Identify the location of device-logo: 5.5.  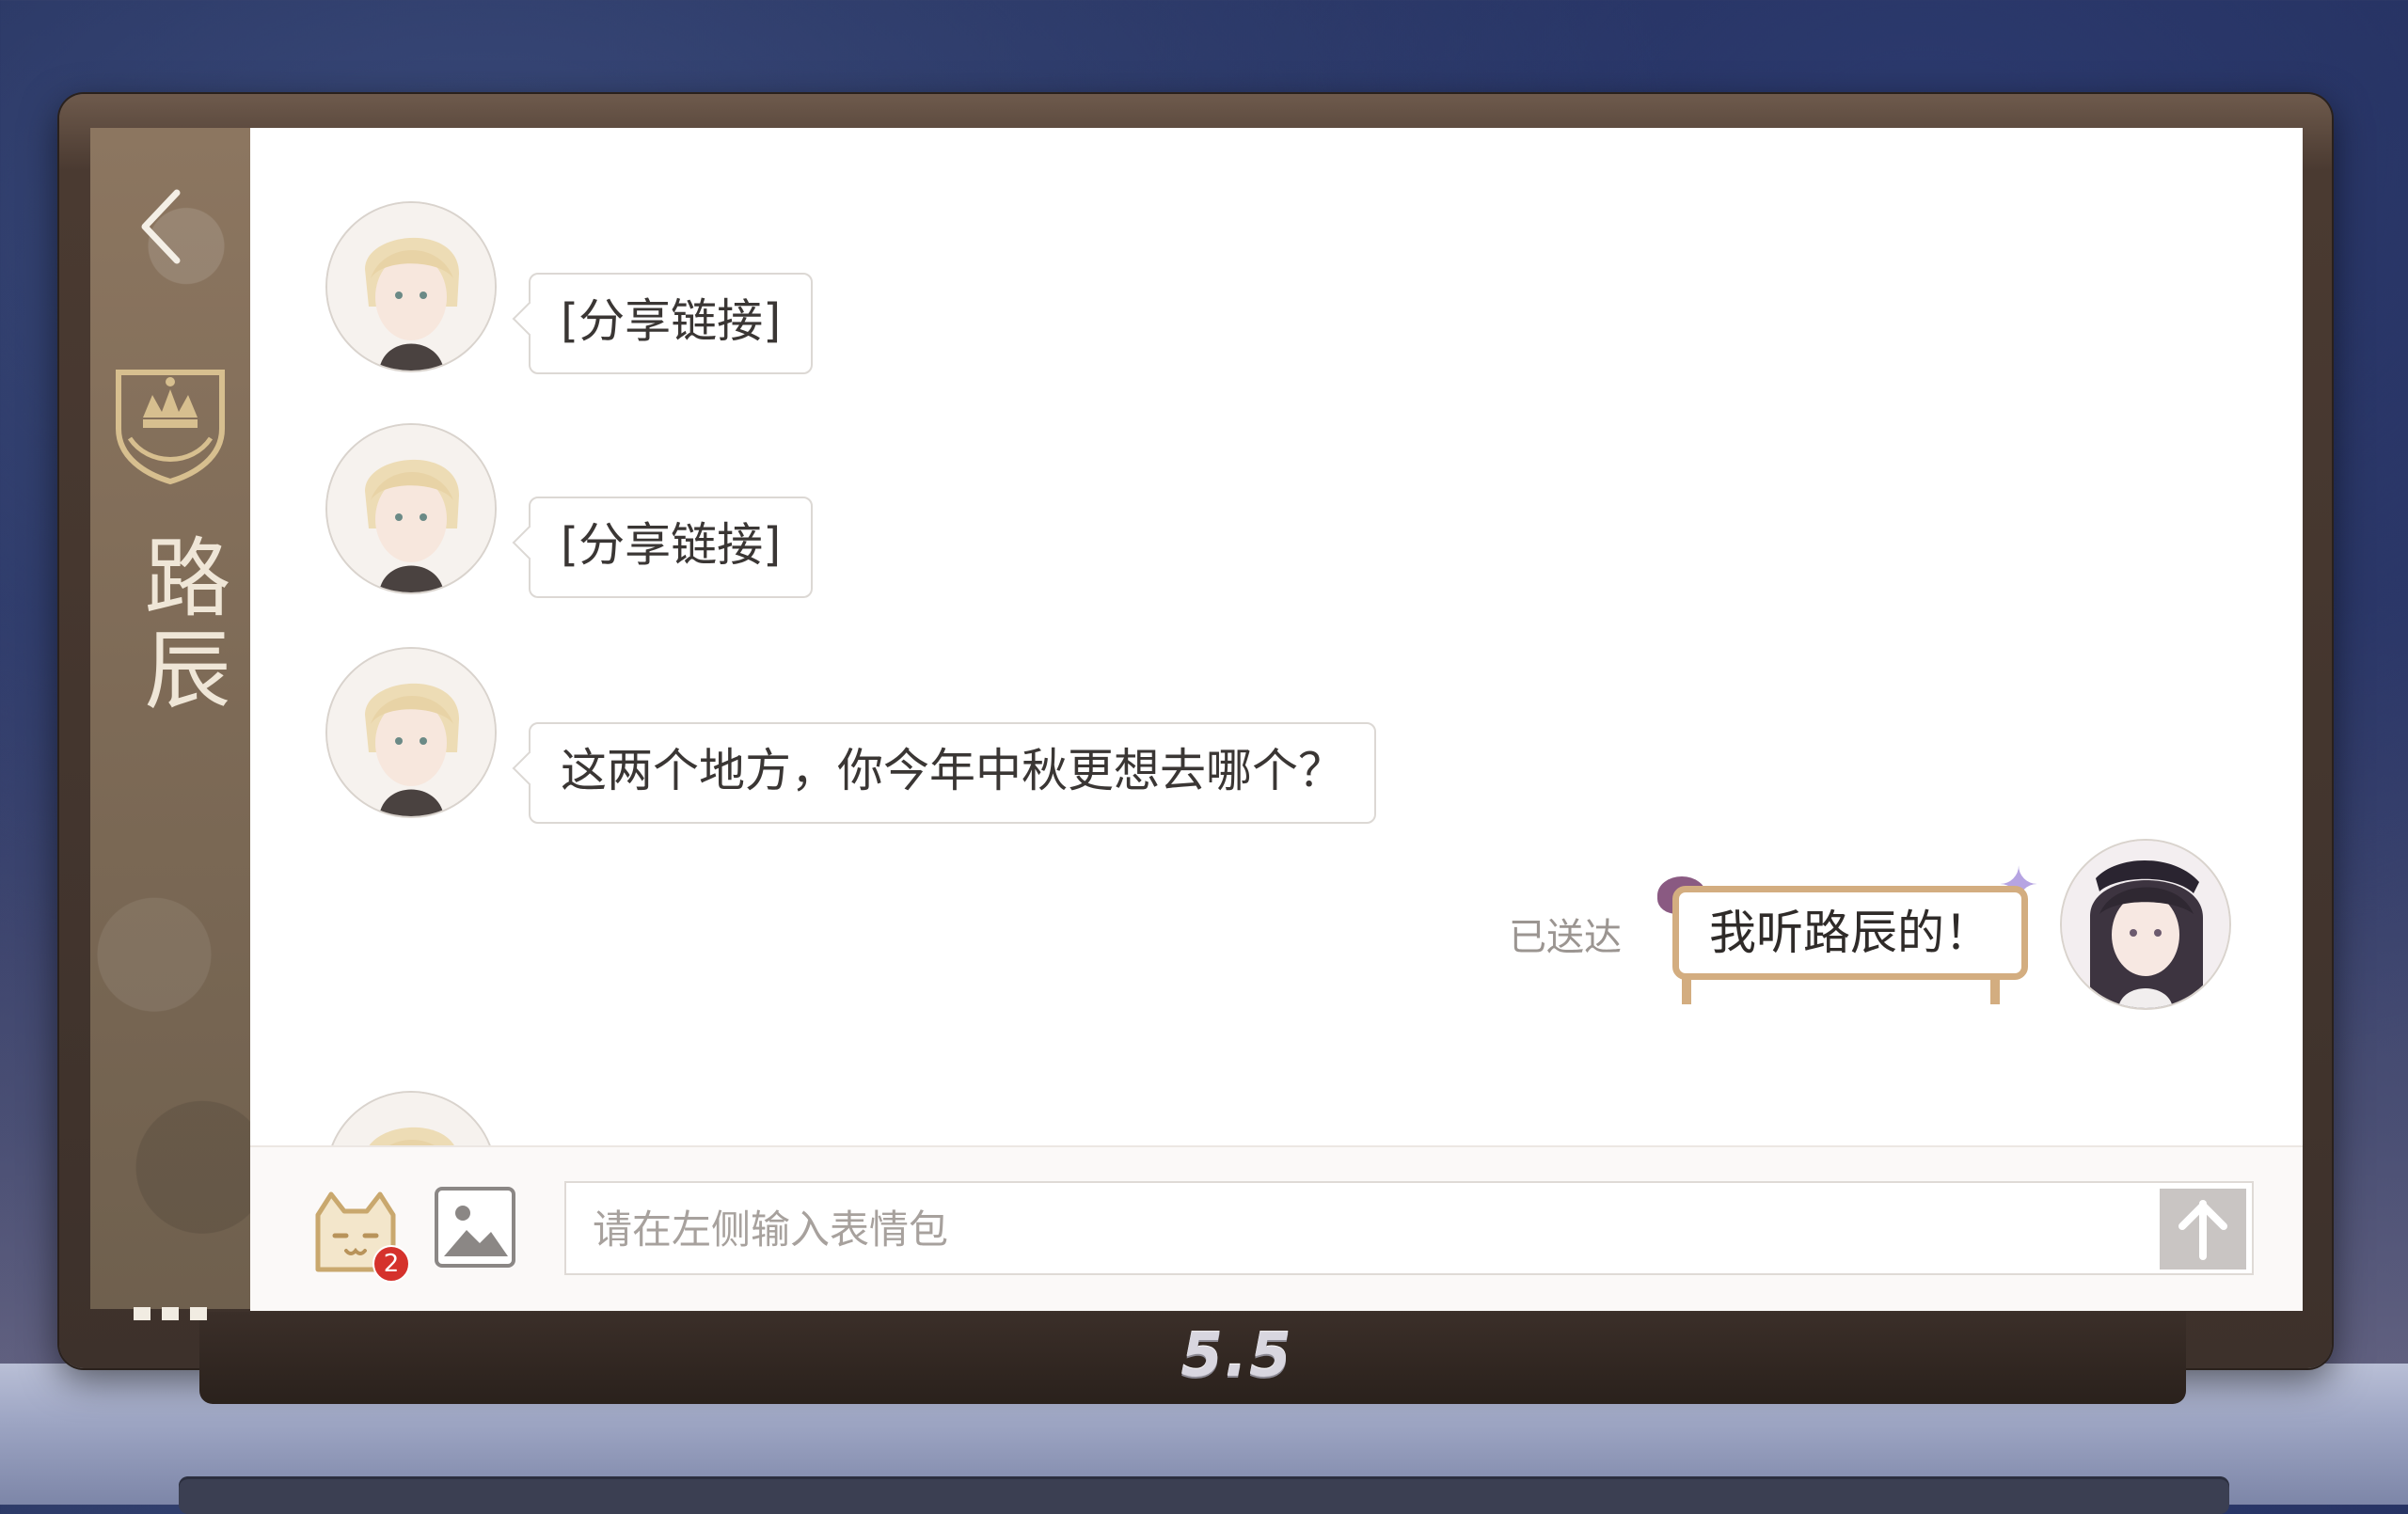
(1237, 1356).